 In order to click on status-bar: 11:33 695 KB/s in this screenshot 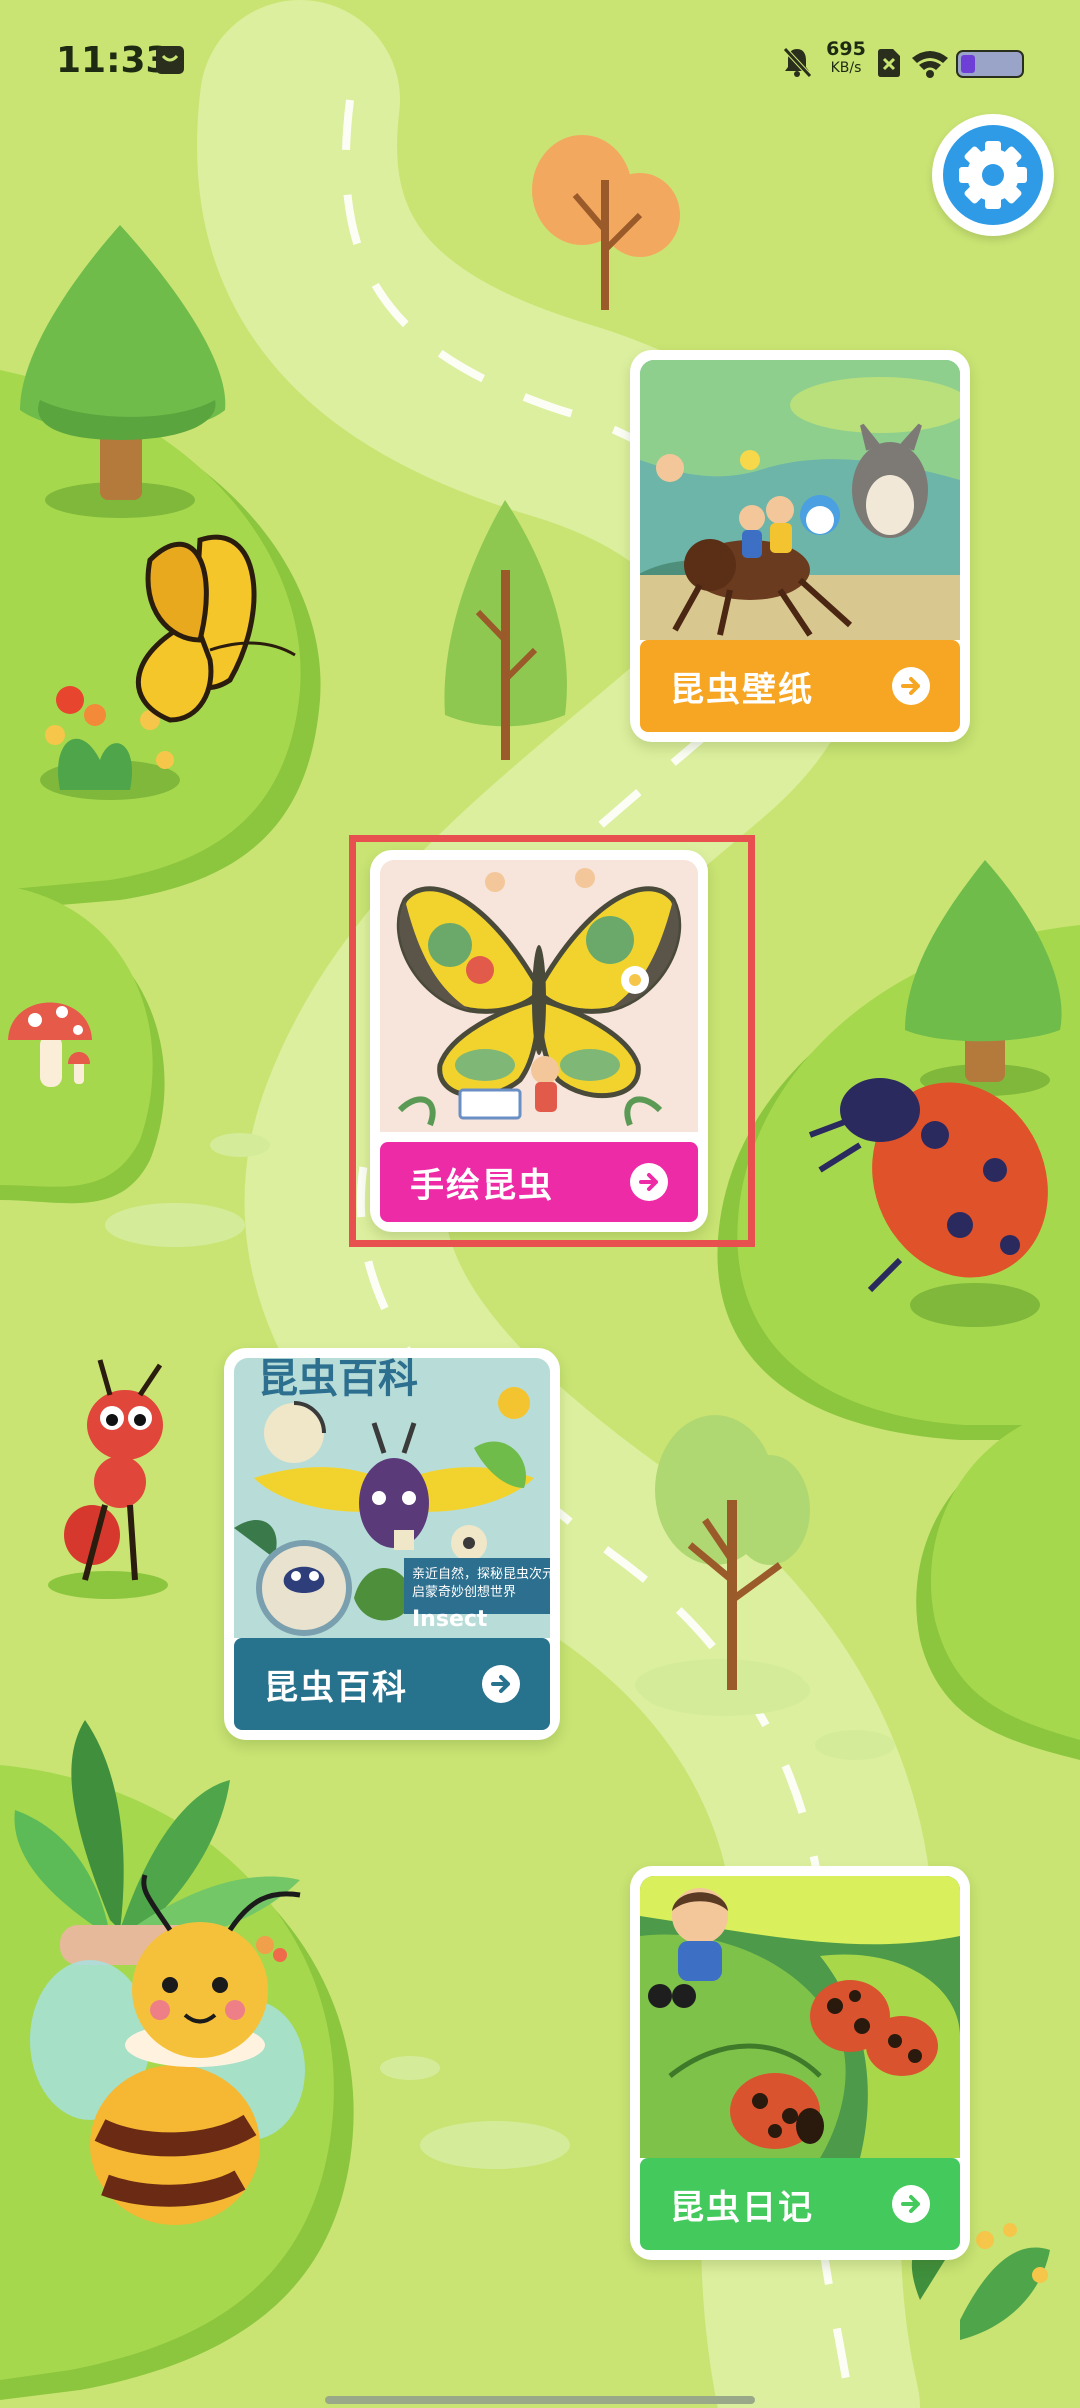, I will do `click(540, 60)`.